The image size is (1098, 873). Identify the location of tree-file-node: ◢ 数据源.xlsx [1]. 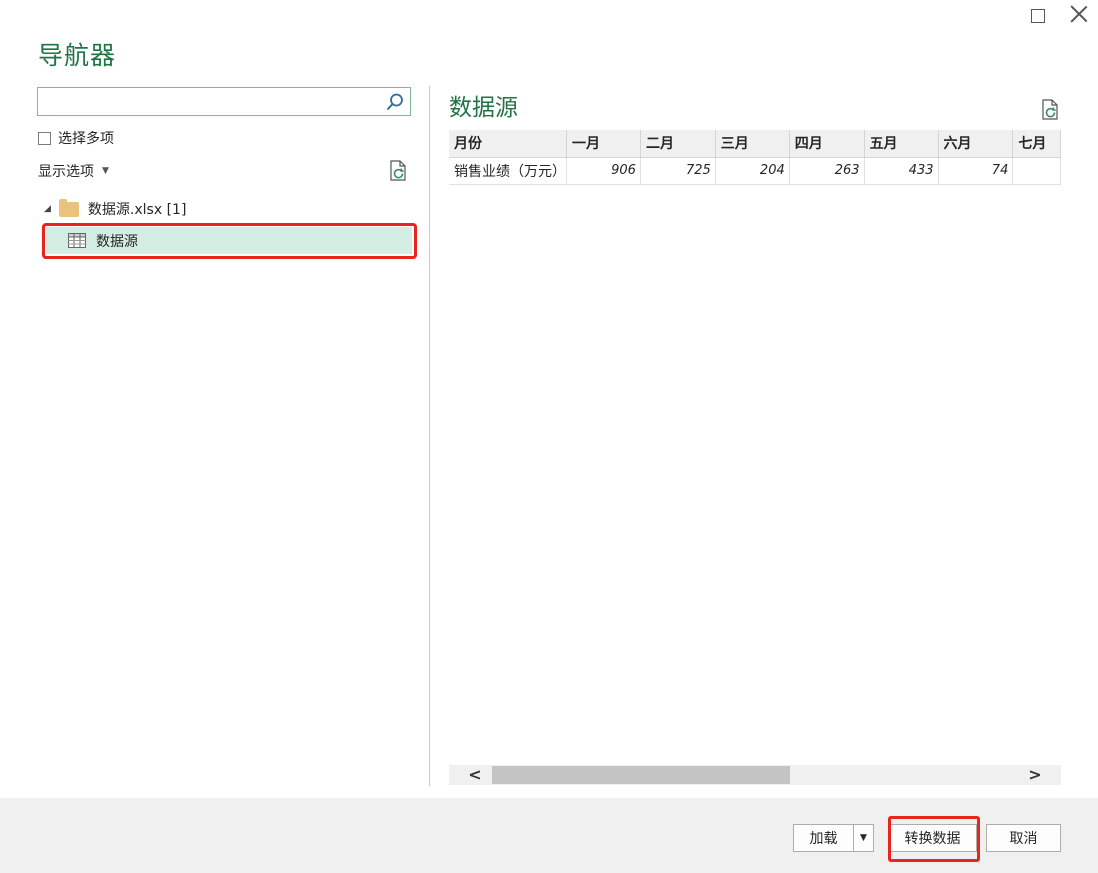
(115, 208).